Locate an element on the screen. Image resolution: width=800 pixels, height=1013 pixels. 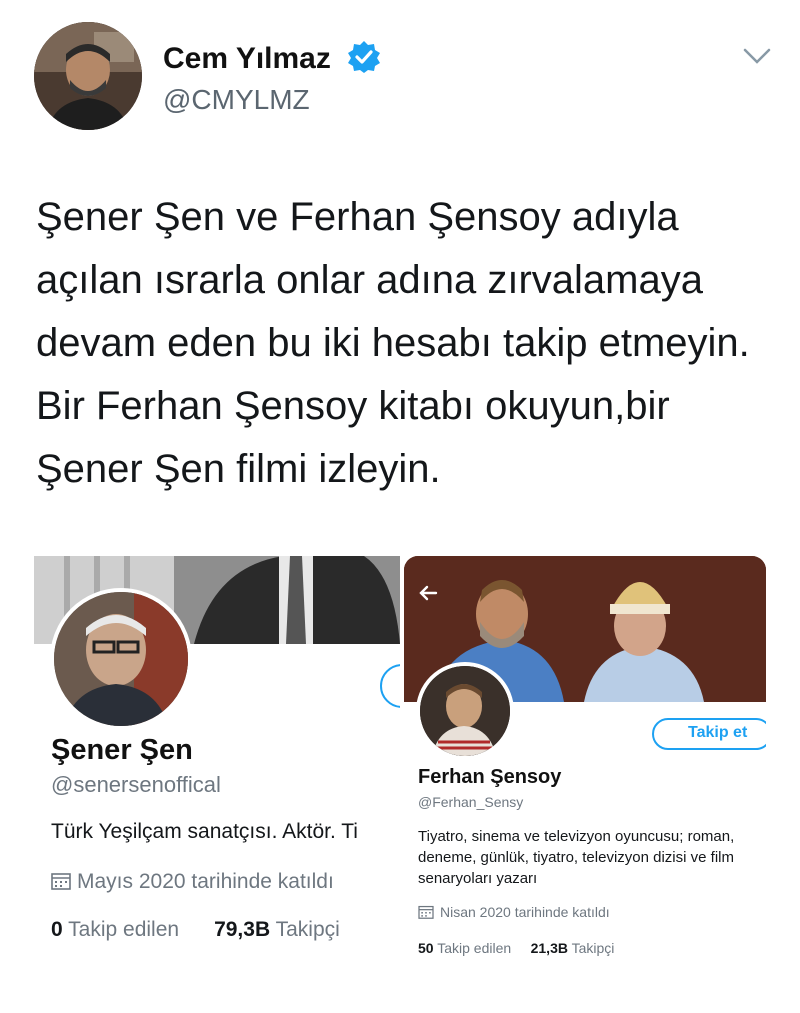
profile-joined: Nisan 2020 tarihinde katıldı is located at coordinates (514, 913).